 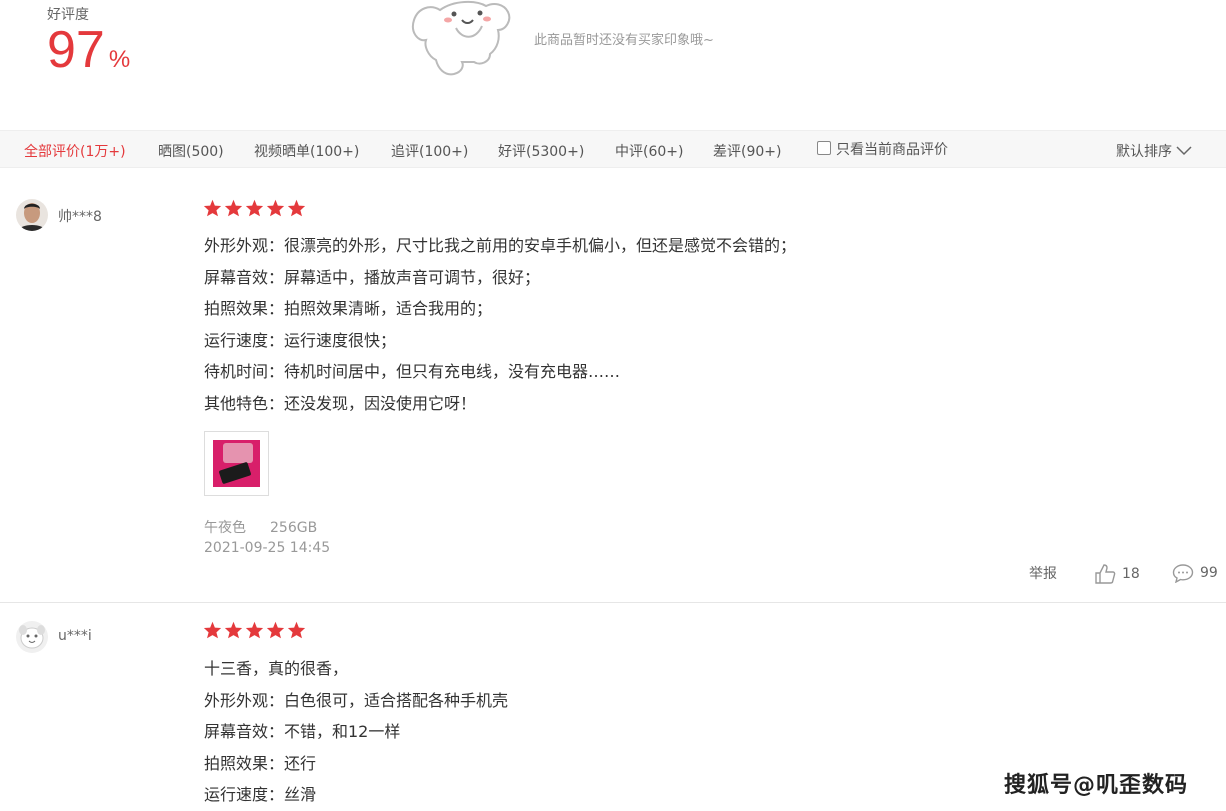 What do you see at coordinates (75, 151) in the screenshot?
I see `tab-all-reviews: 全部评价(1万+)` at bounding box center [75, 151].